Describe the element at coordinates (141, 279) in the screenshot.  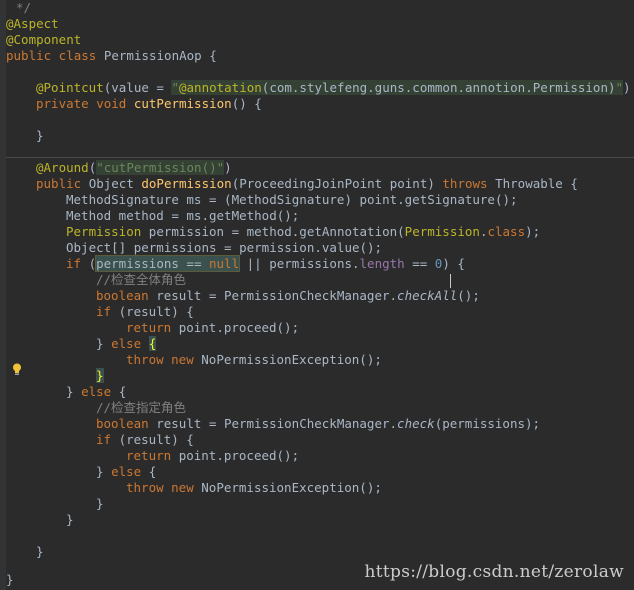
I see `comment: //检查全体角色` at that location.